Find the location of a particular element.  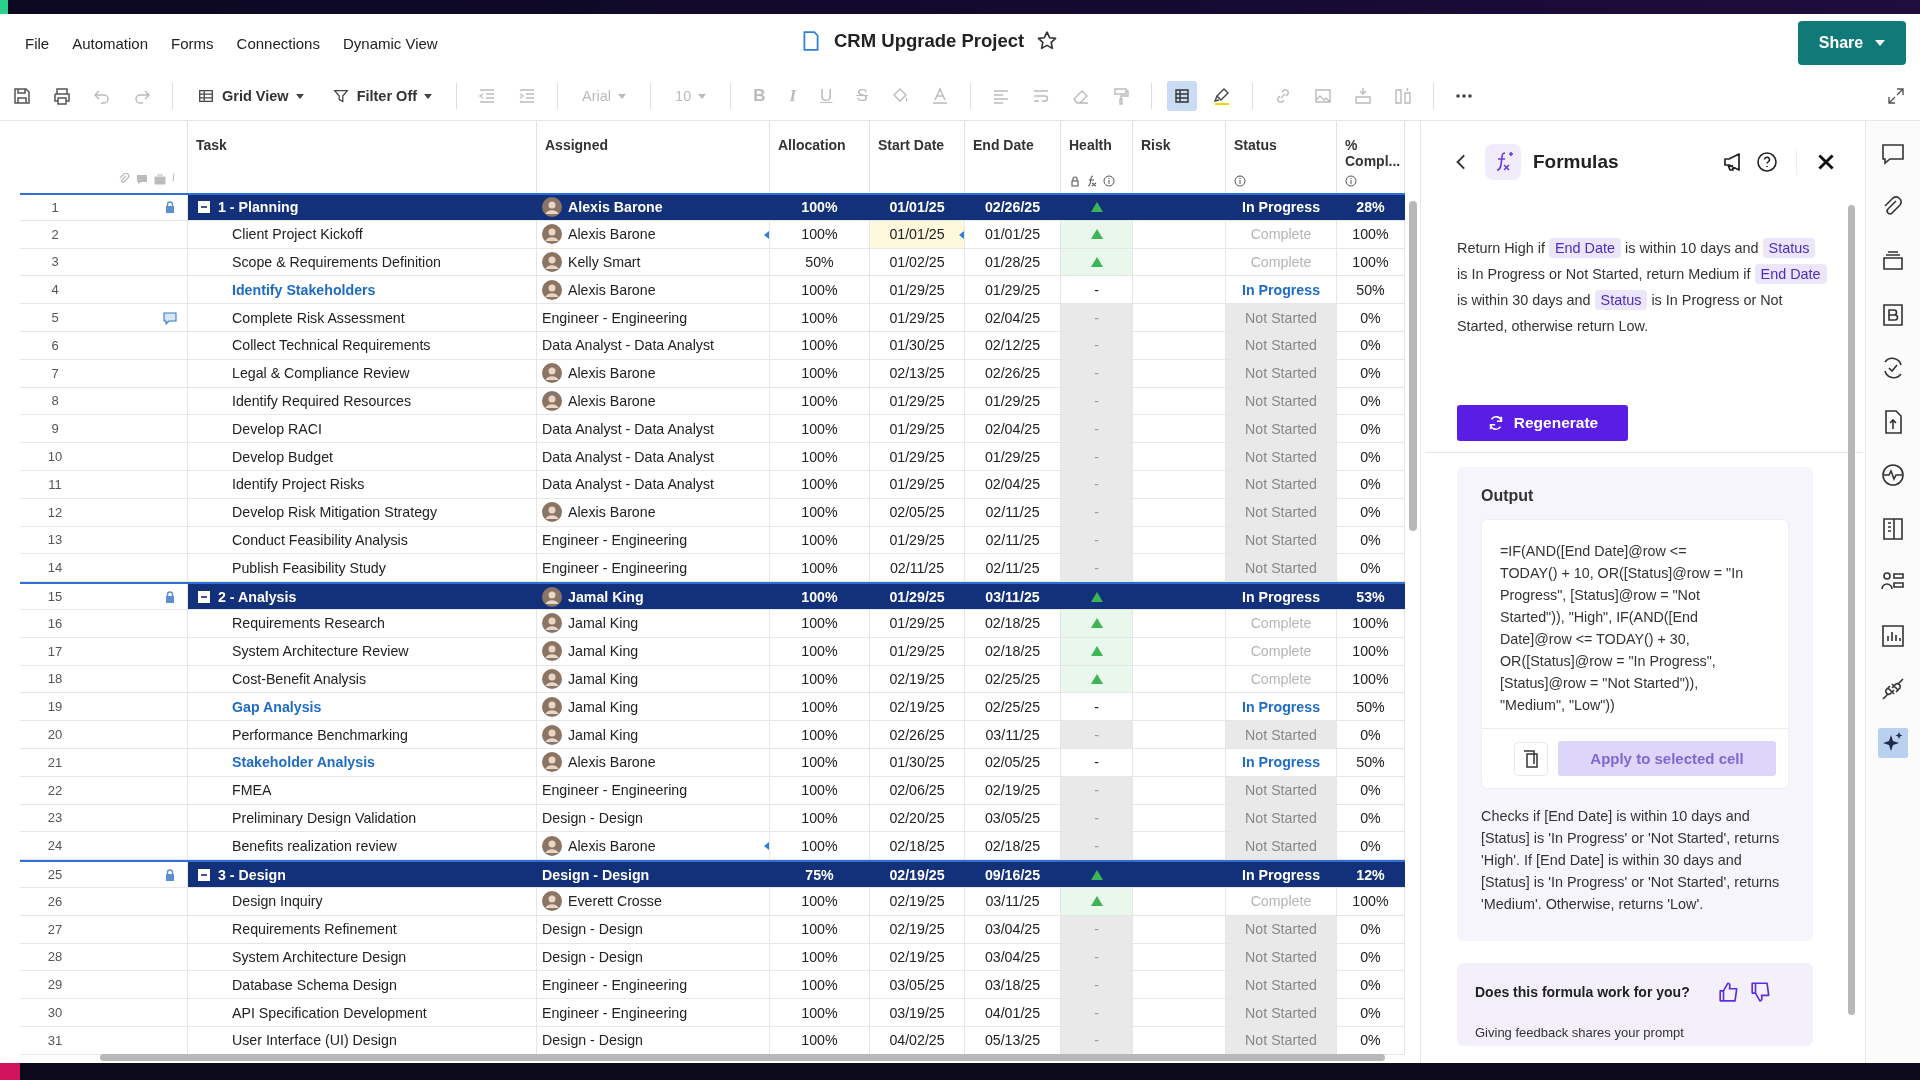

row-number: 11 is located at coordinates (55, 484).